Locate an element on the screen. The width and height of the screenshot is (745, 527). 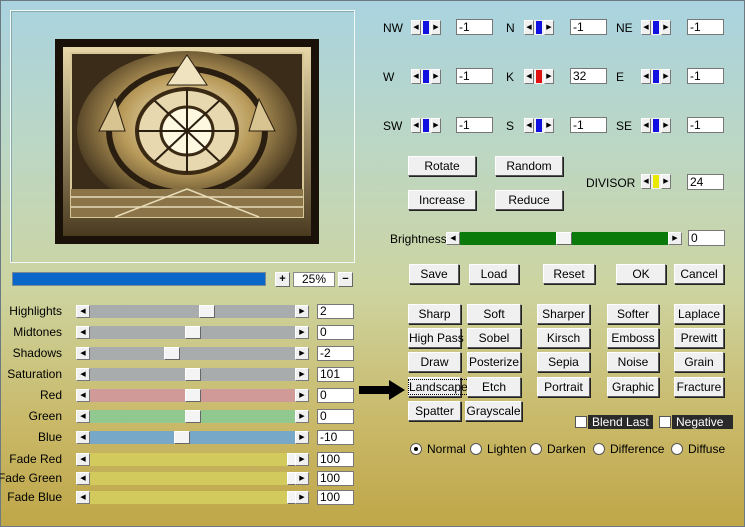
divisor-spinner: ◀ ▶ is located at coordinates (656, 181).